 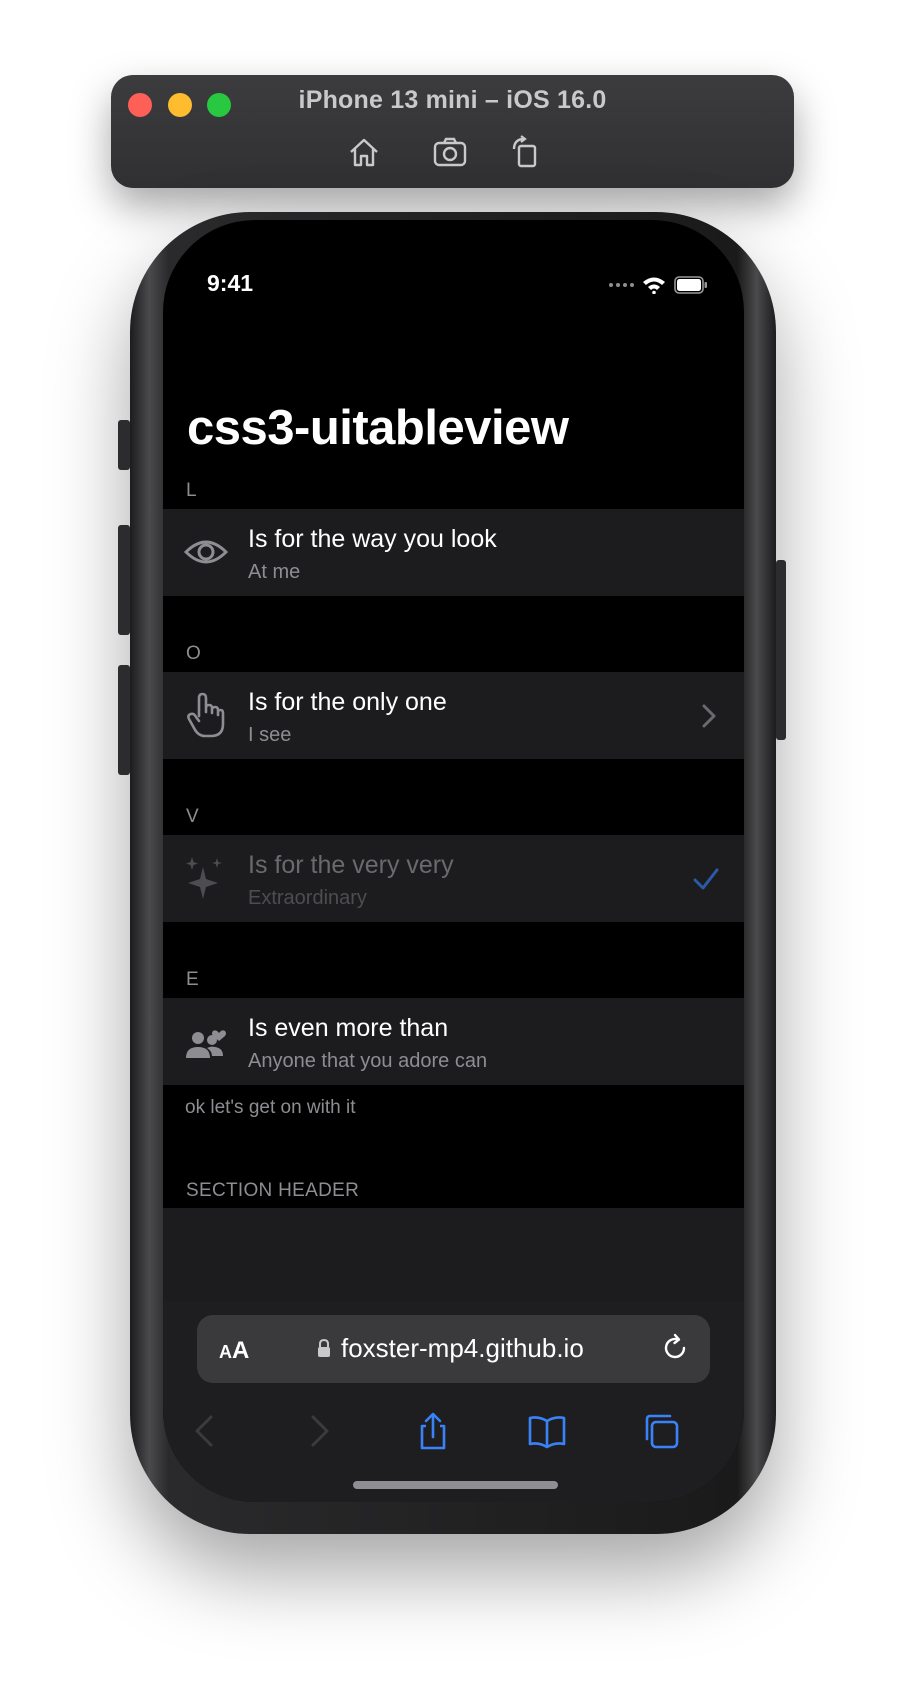 I want to click on home-icon, so click(x=364, y=152).